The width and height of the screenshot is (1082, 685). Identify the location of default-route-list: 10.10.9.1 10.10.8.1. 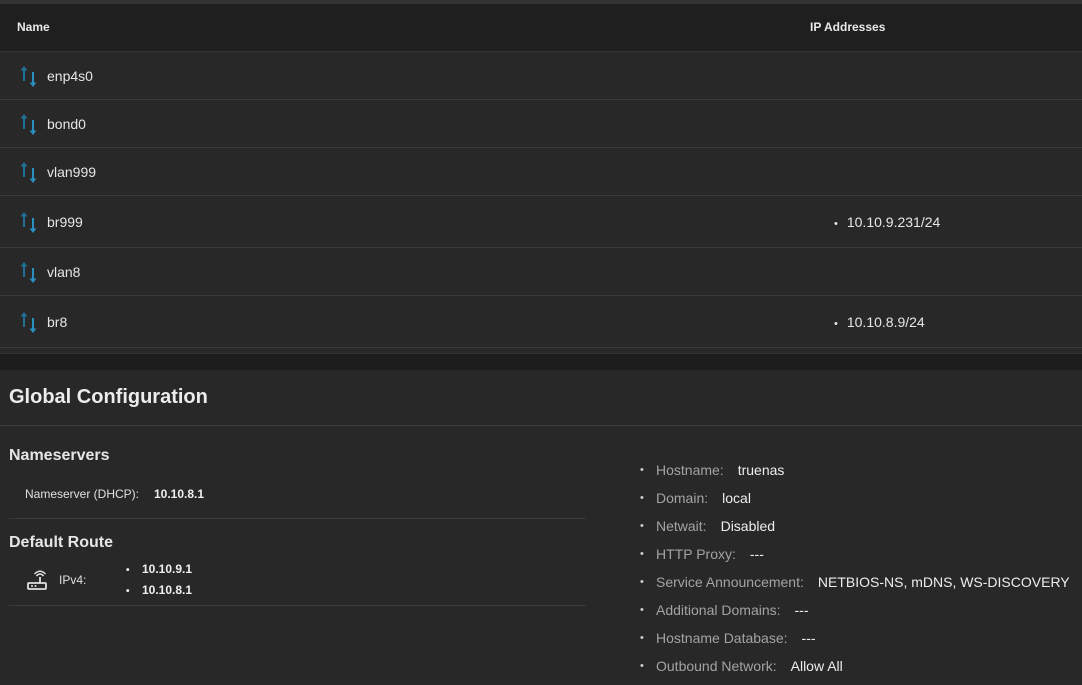
(159, 583).